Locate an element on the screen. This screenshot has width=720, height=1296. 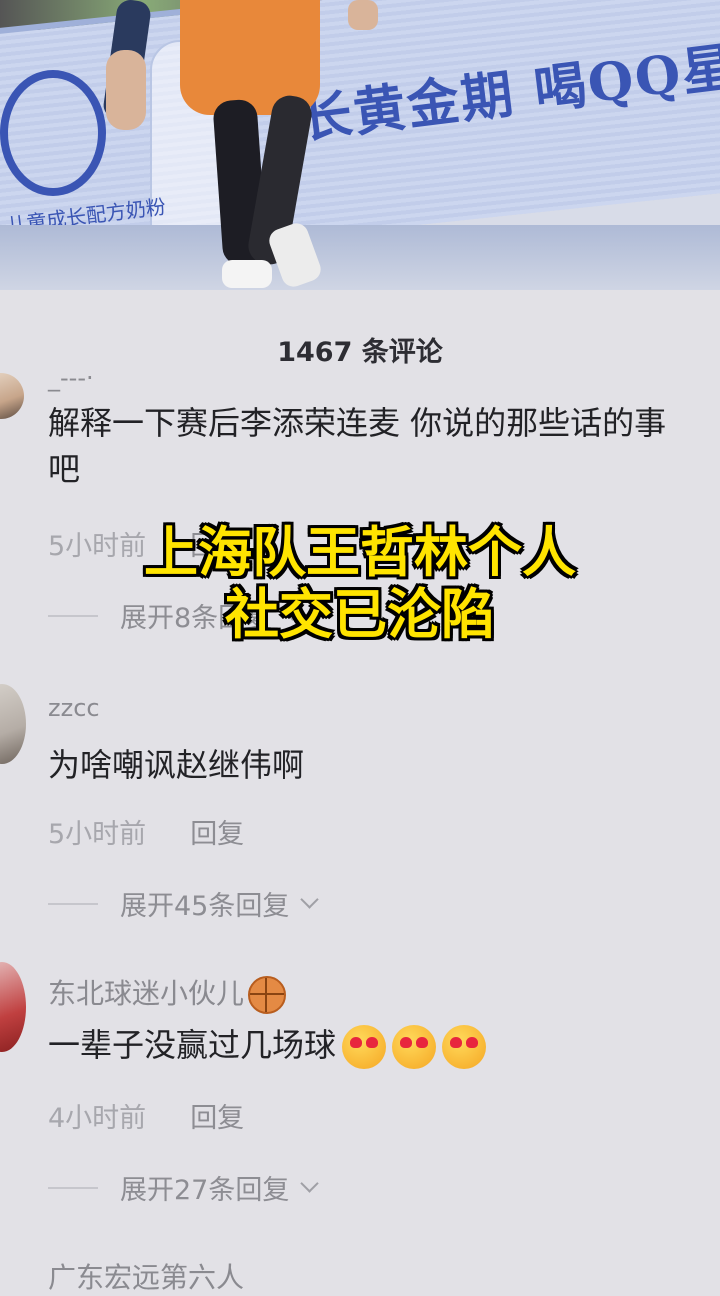
caption-line: 社交已沦陷 is located at coordinates (360, 614).